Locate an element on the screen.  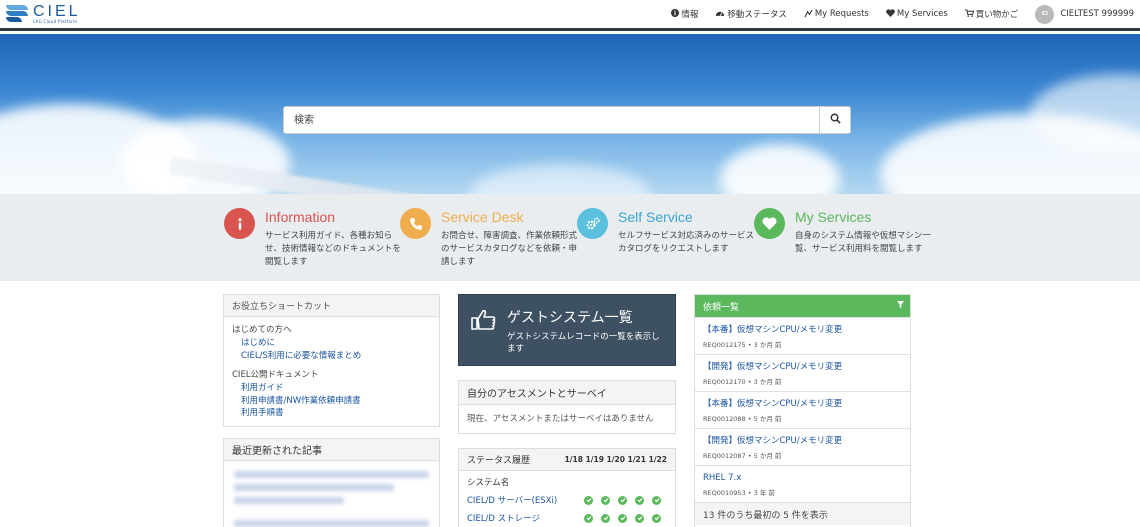
status-row: CIEL/D サーバー(ESXi) is located at coordinates (567, 500).